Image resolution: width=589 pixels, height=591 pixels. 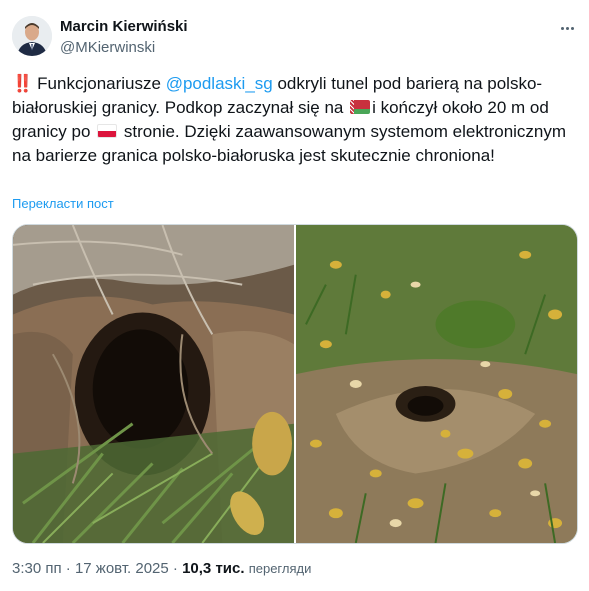 I want to click on text-part-1: Funkcjonariusze, so click(x=101, y=83).